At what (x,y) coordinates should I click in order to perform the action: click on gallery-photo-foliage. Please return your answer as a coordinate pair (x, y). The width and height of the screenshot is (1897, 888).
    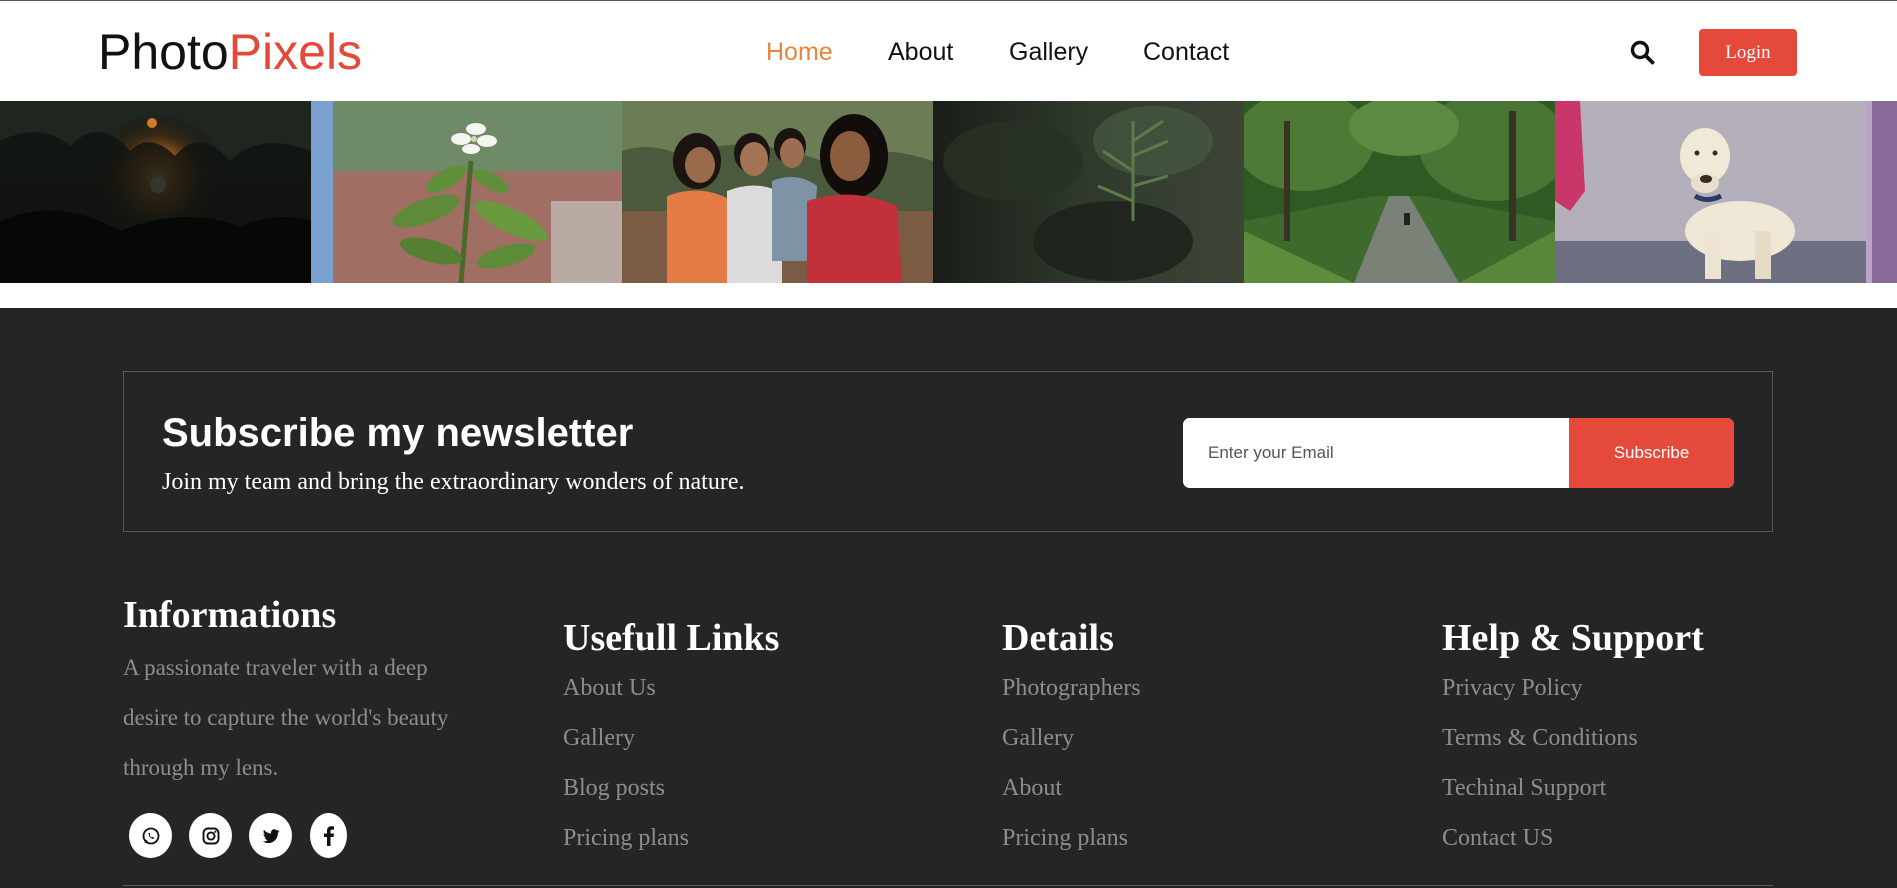
    Looking at the image, I should click on (1088, 192).